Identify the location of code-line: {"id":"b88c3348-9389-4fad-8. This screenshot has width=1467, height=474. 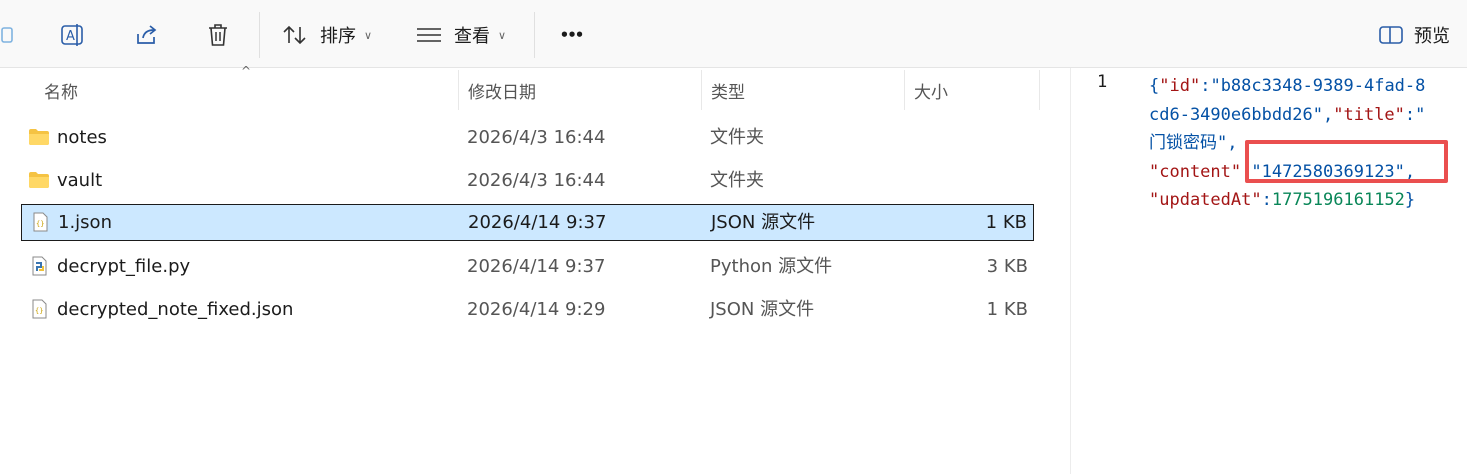
(1308, 86).